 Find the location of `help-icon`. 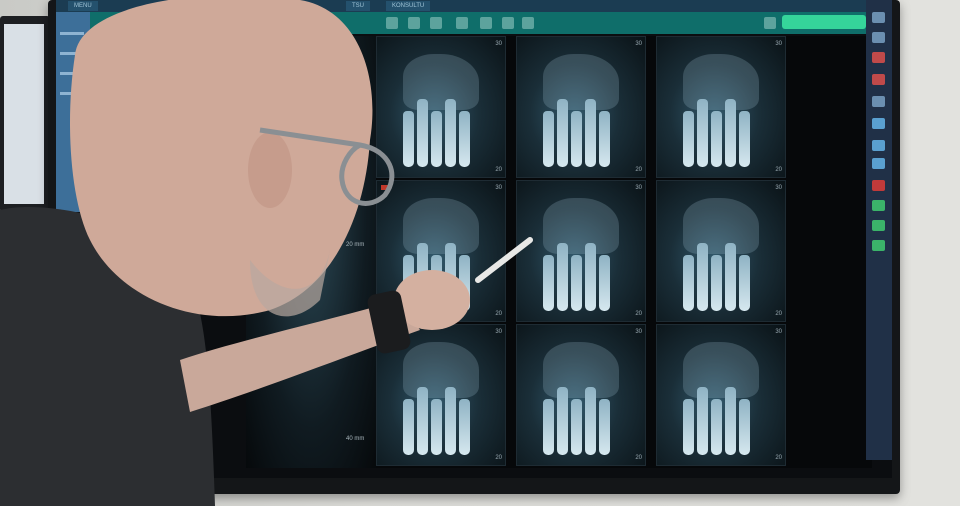

help-icon is located at coordinates (528, 23).